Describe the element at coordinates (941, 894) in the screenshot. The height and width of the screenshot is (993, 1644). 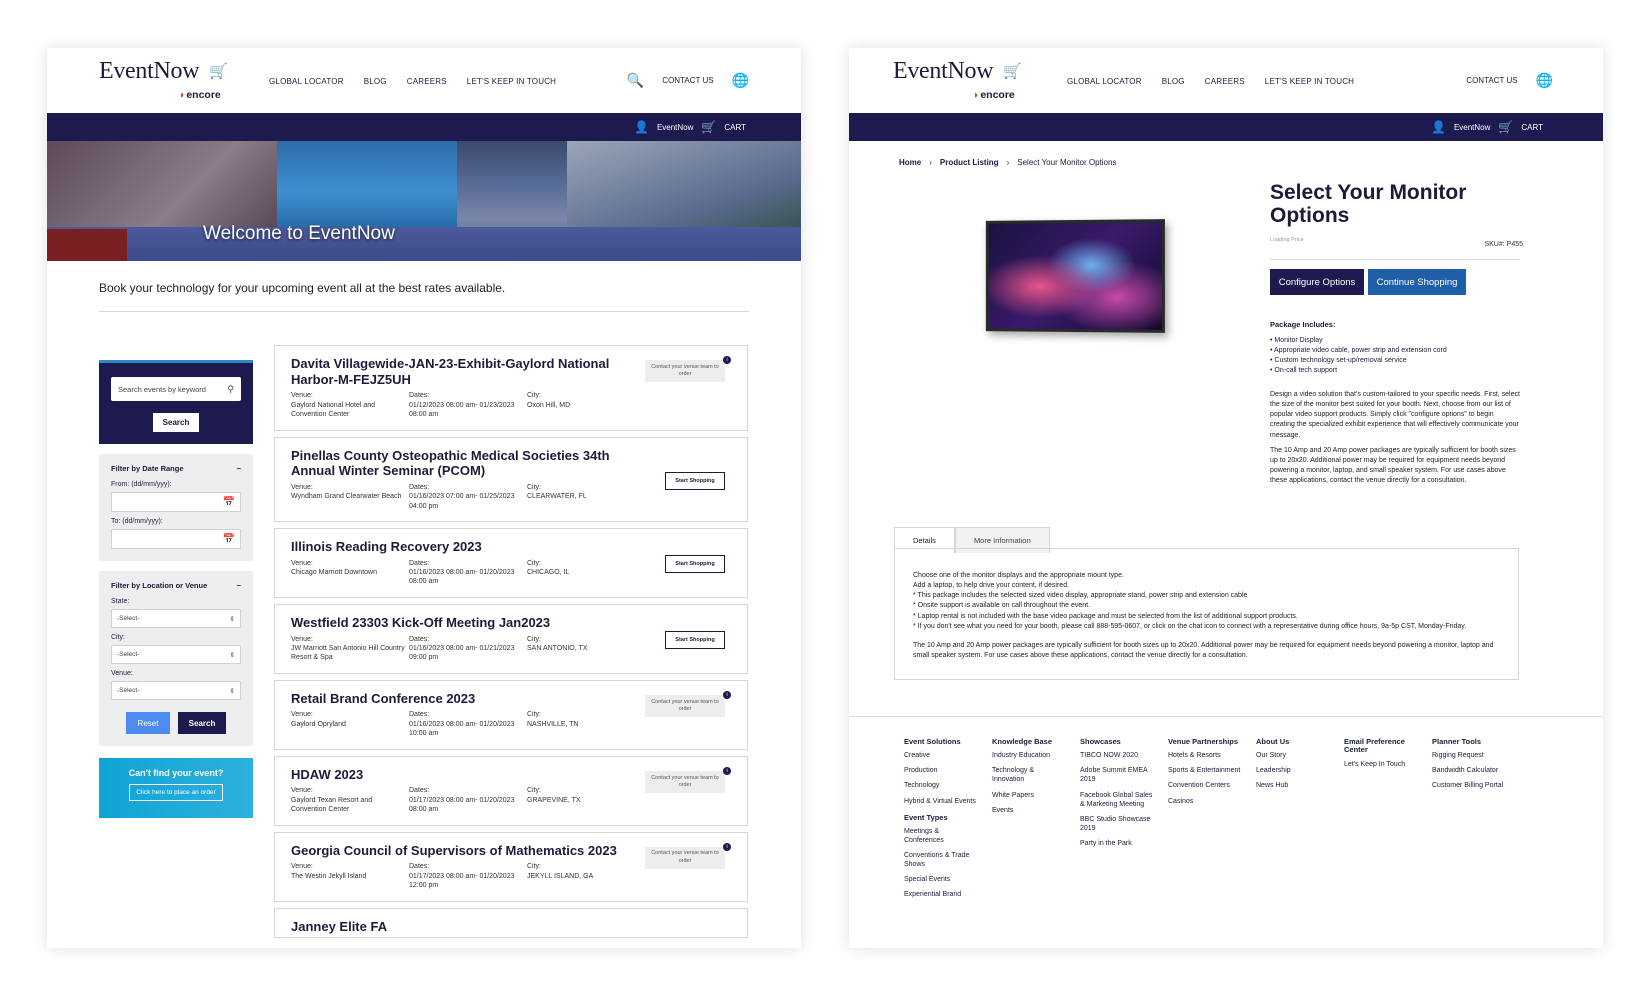
I see `footer-link: Experiential Brand` at that location.